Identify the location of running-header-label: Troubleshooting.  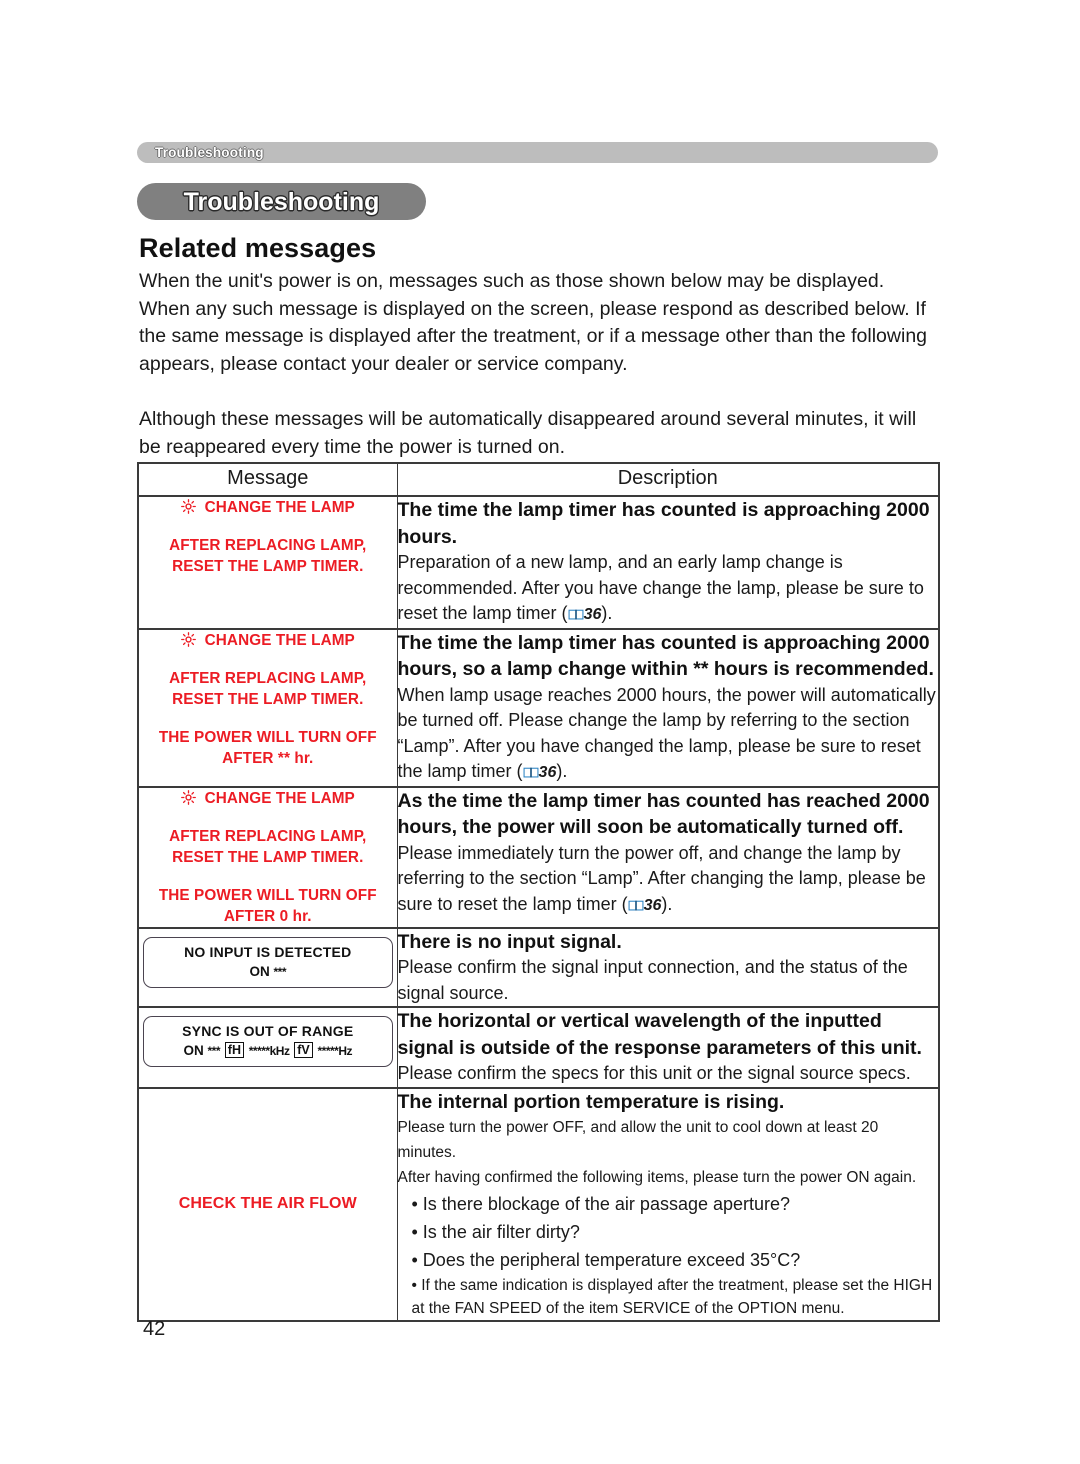
(209, 152).